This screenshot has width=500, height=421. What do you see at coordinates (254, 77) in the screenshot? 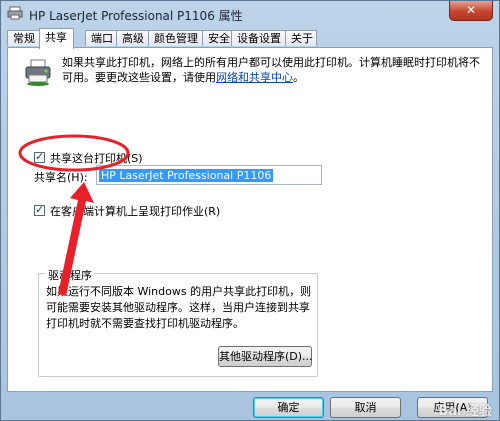
I see `network-sharing-center-link: 网络和共享中心` at bounding box center [254, 77].